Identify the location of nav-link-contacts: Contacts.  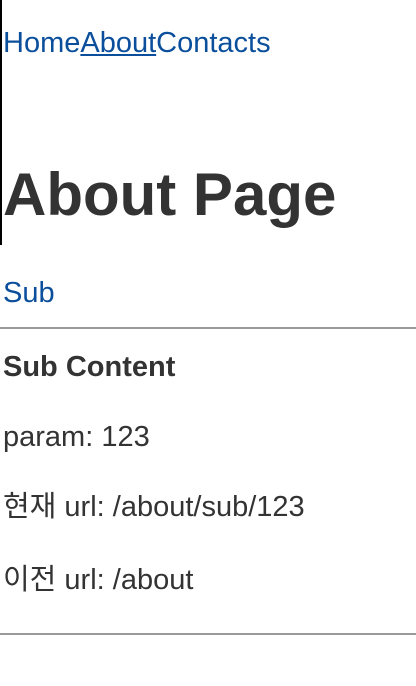
(213, 43).